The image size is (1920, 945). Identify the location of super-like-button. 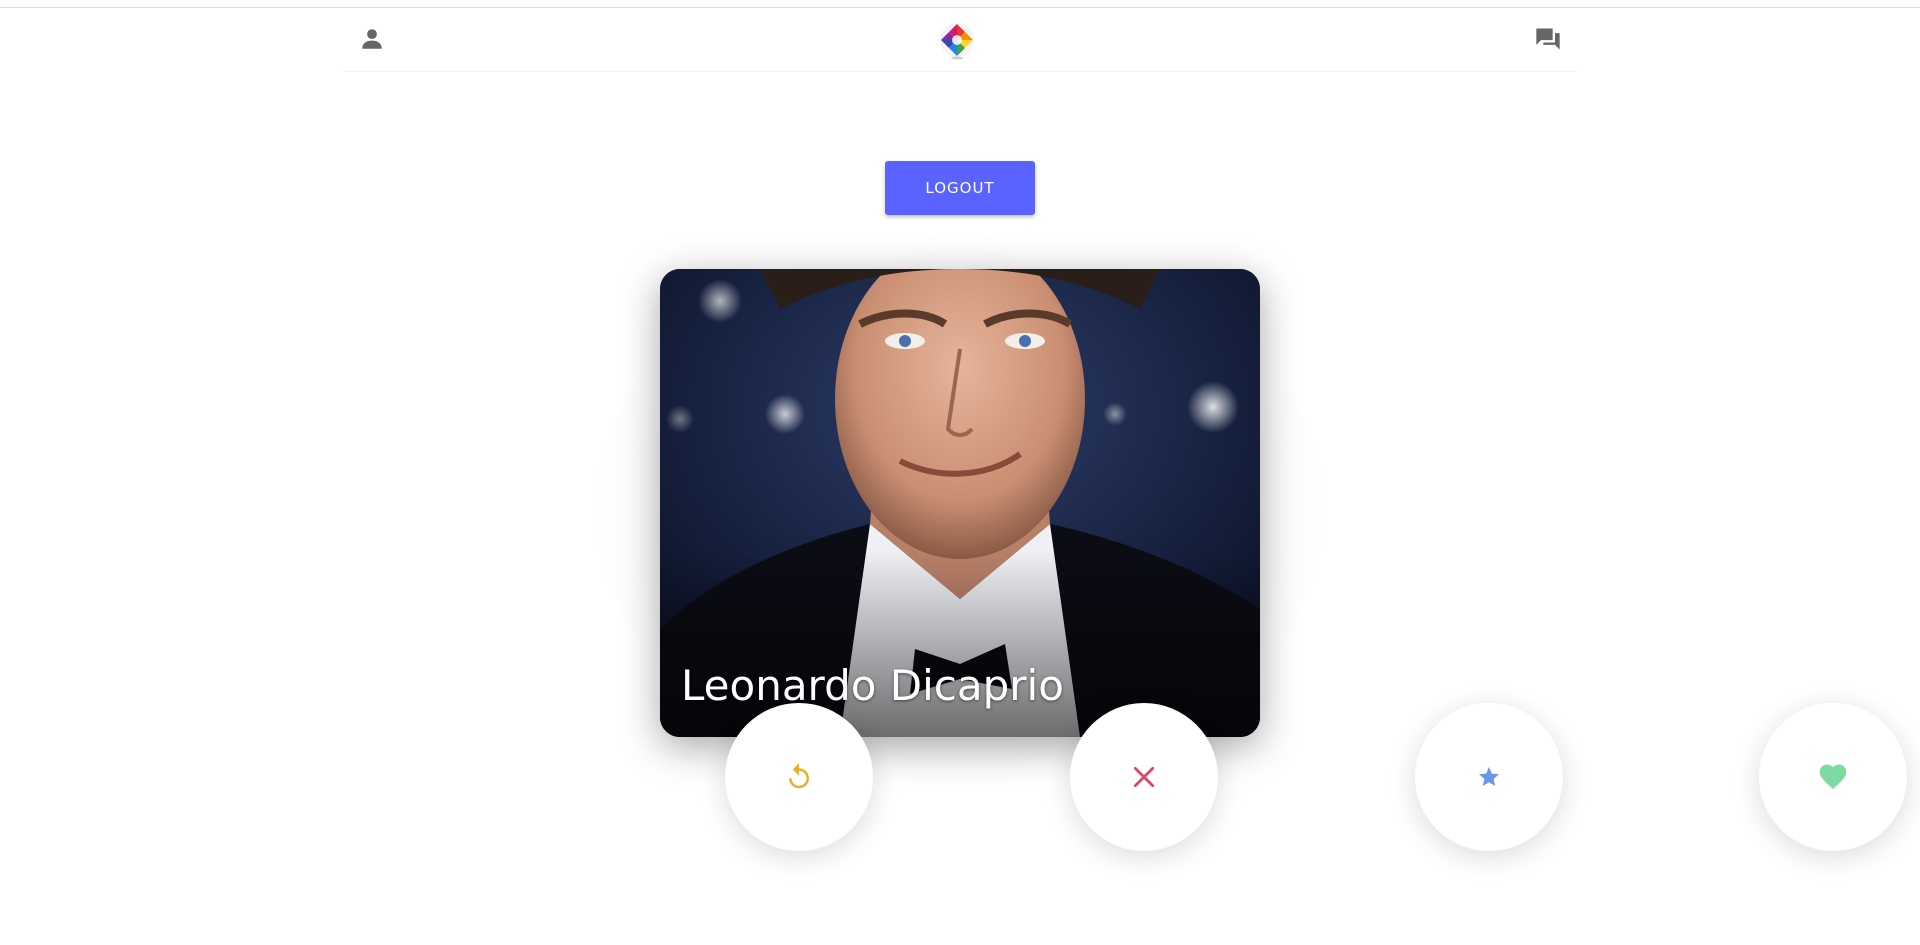
(1489, 777).